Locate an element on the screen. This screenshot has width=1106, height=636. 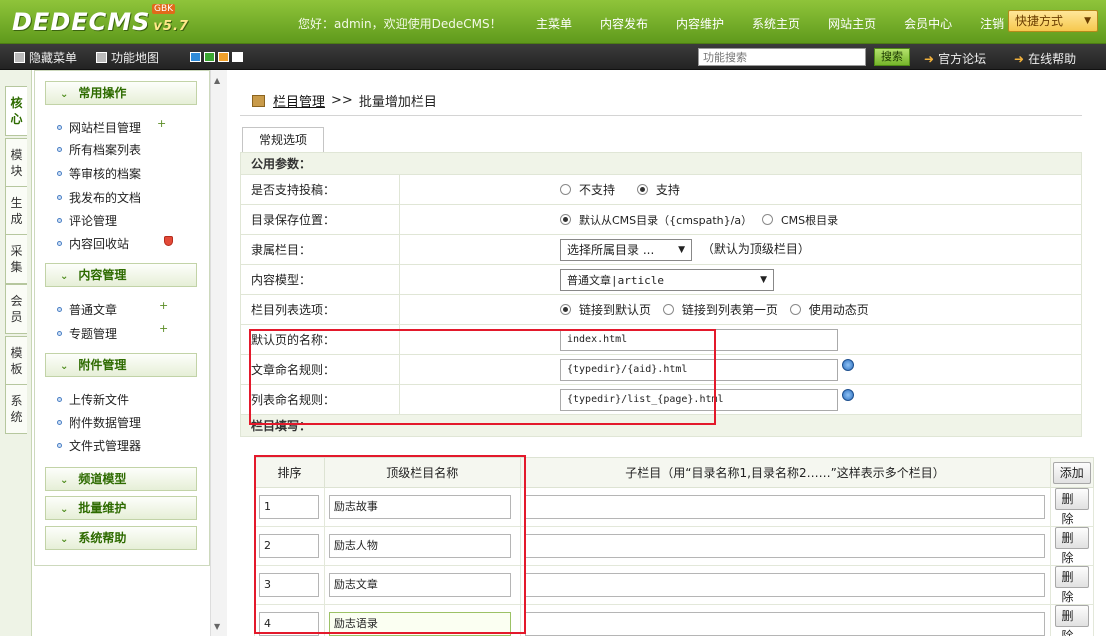
nav-publish: 内容发布 is located at coordinates (624, 23).